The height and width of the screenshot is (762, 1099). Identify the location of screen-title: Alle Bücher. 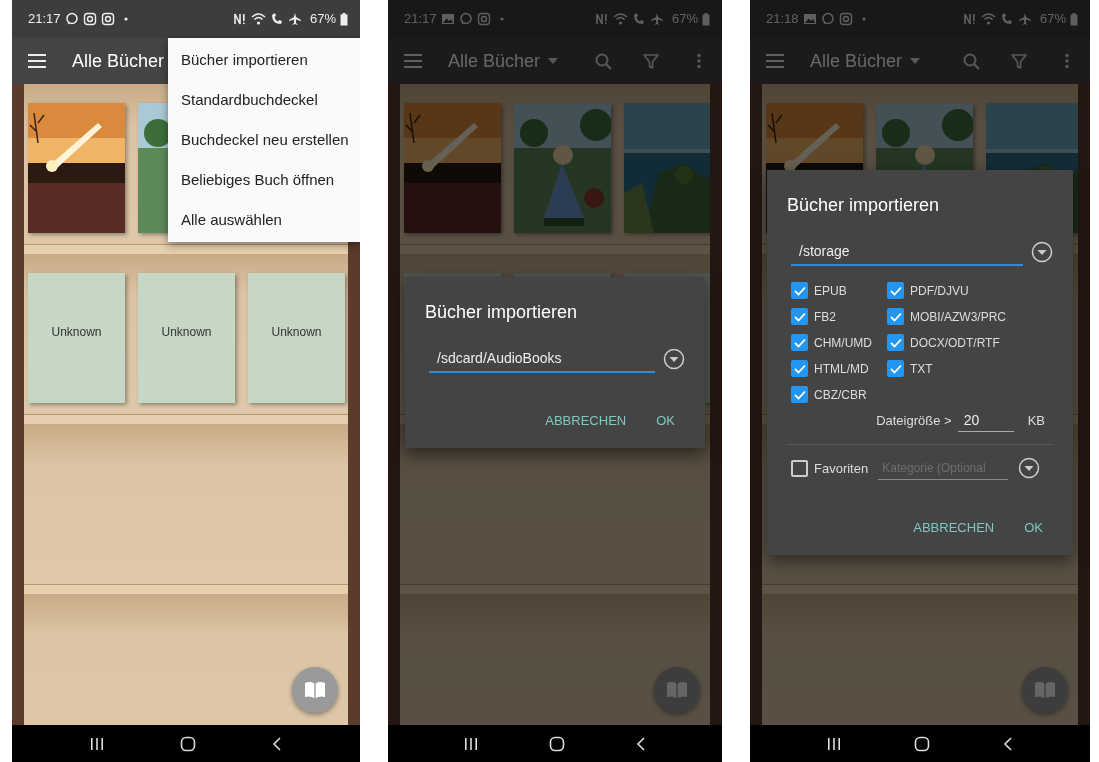
(118, 61).